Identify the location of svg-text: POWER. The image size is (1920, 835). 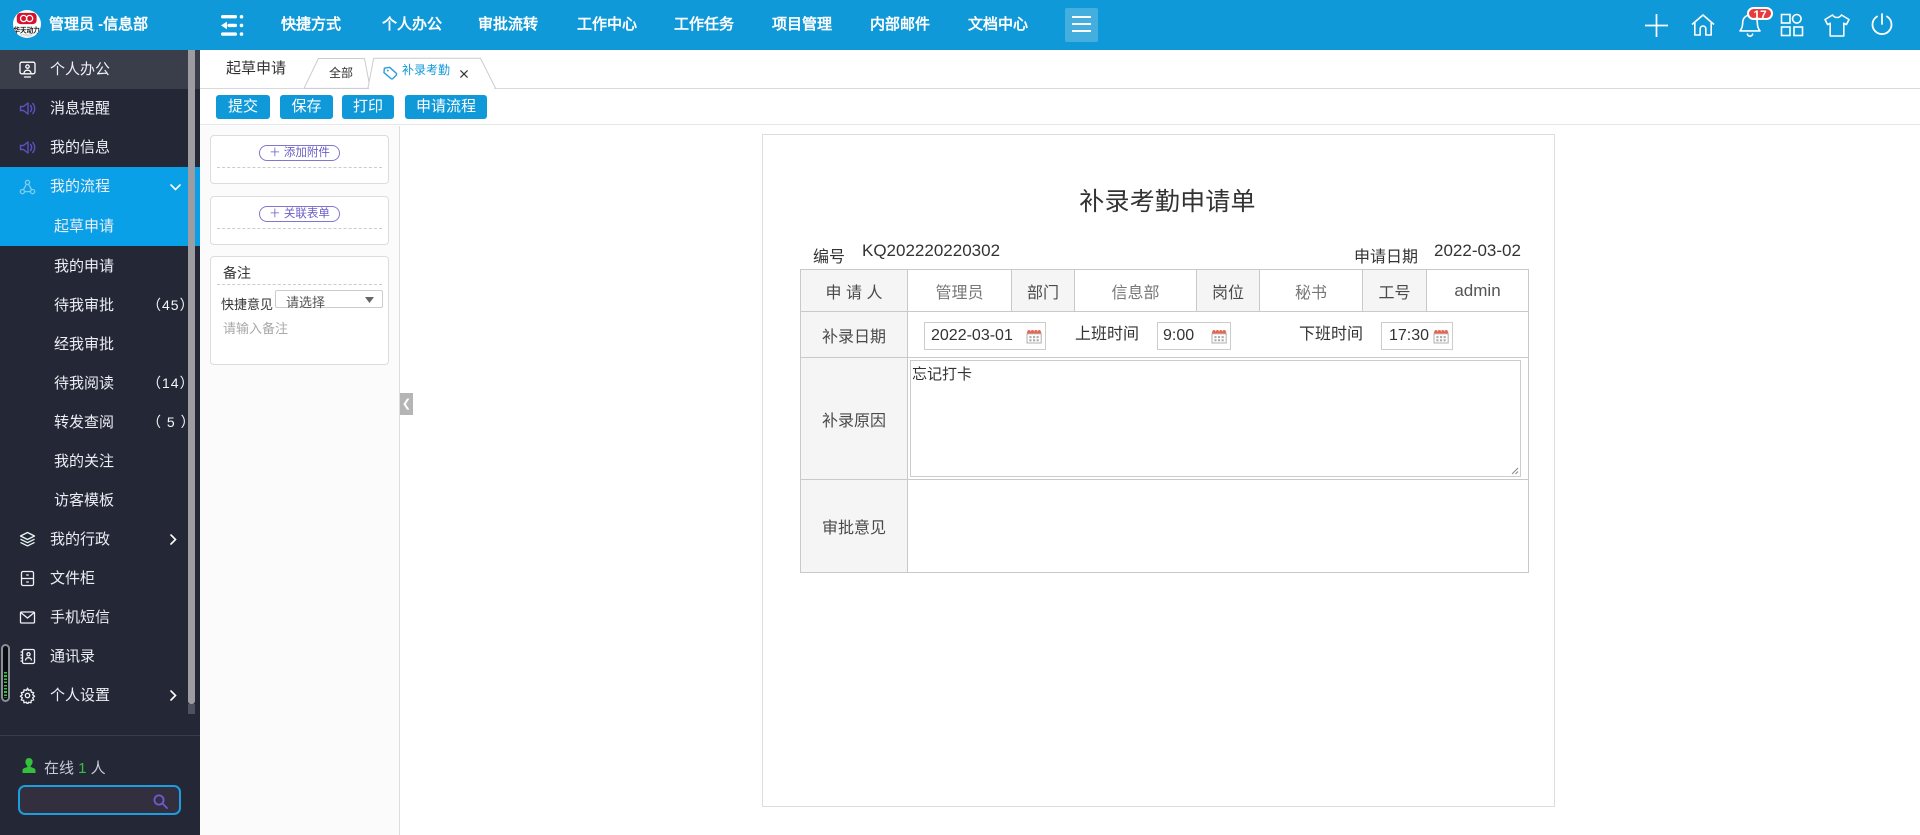
(27, 36).